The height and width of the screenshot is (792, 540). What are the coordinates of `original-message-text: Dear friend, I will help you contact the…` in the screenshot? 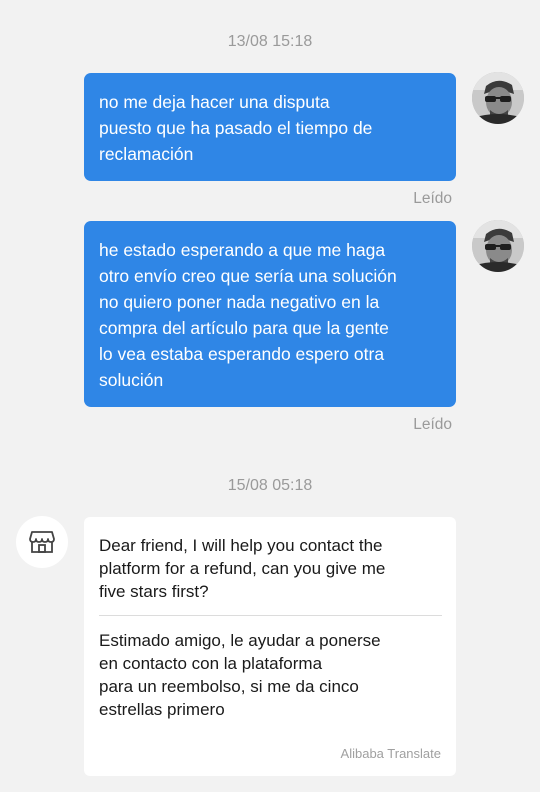 It's located at (242, 568).